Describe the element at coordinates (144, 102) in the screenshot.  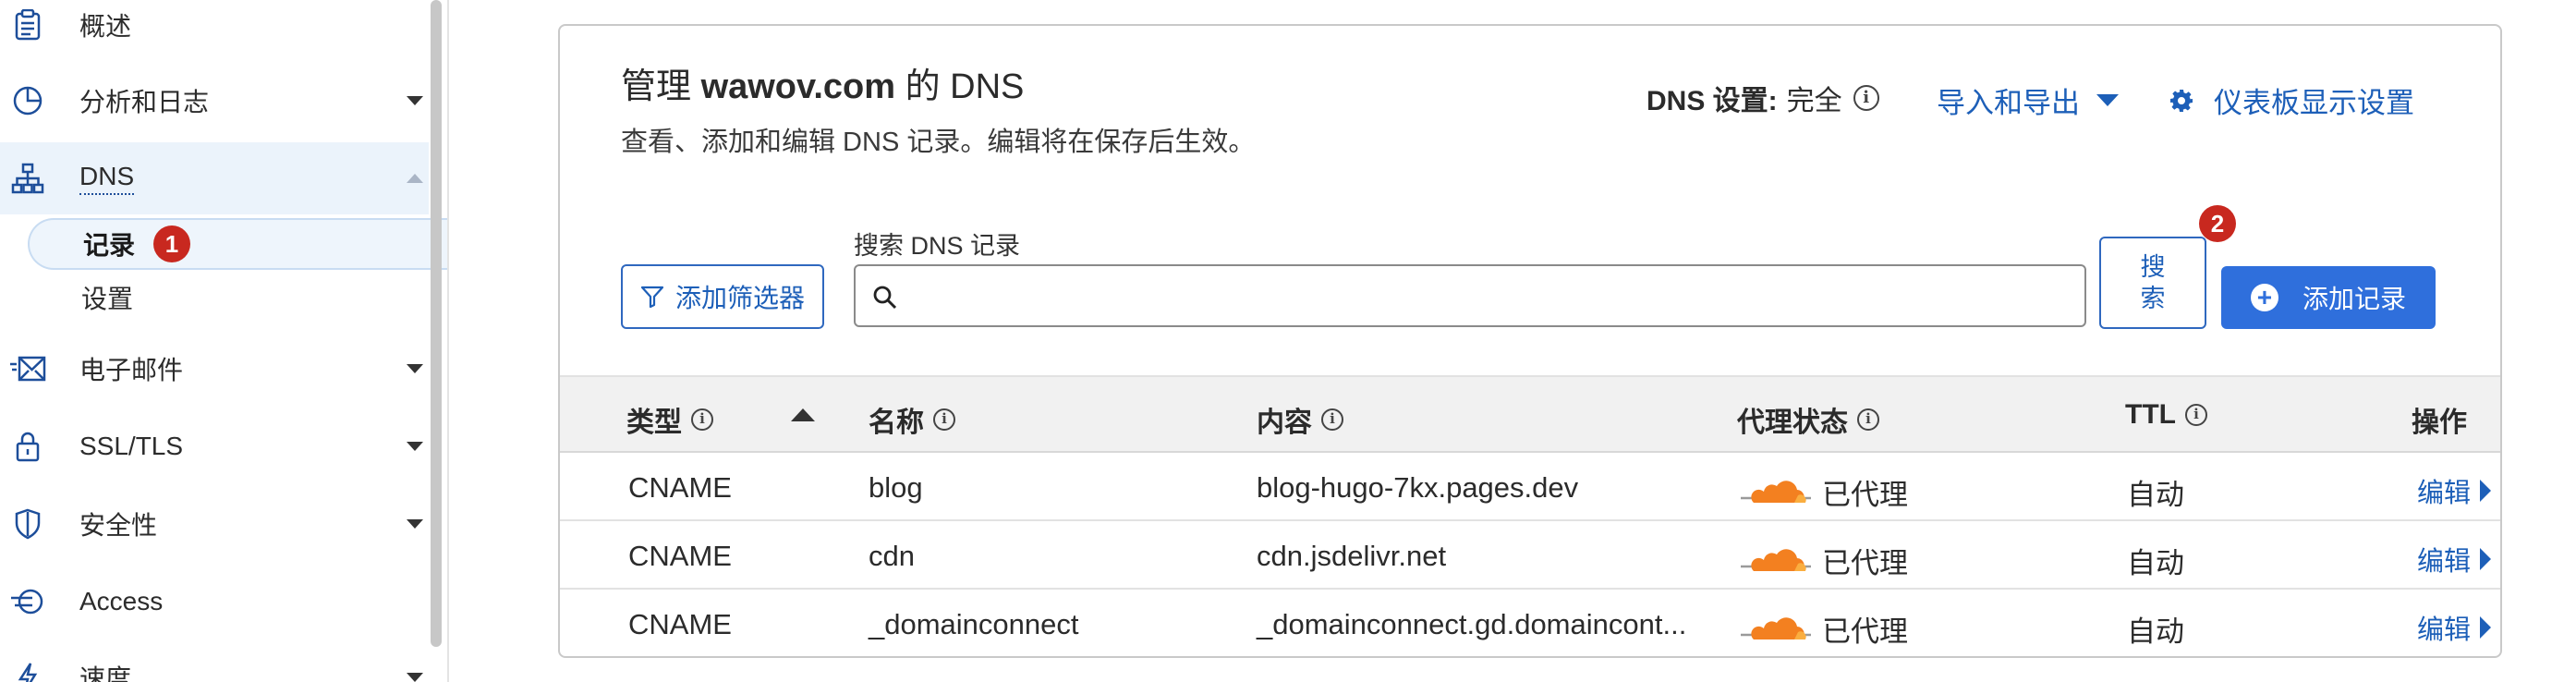
I see `sidebar-item-label: 分析和日志` at that location.